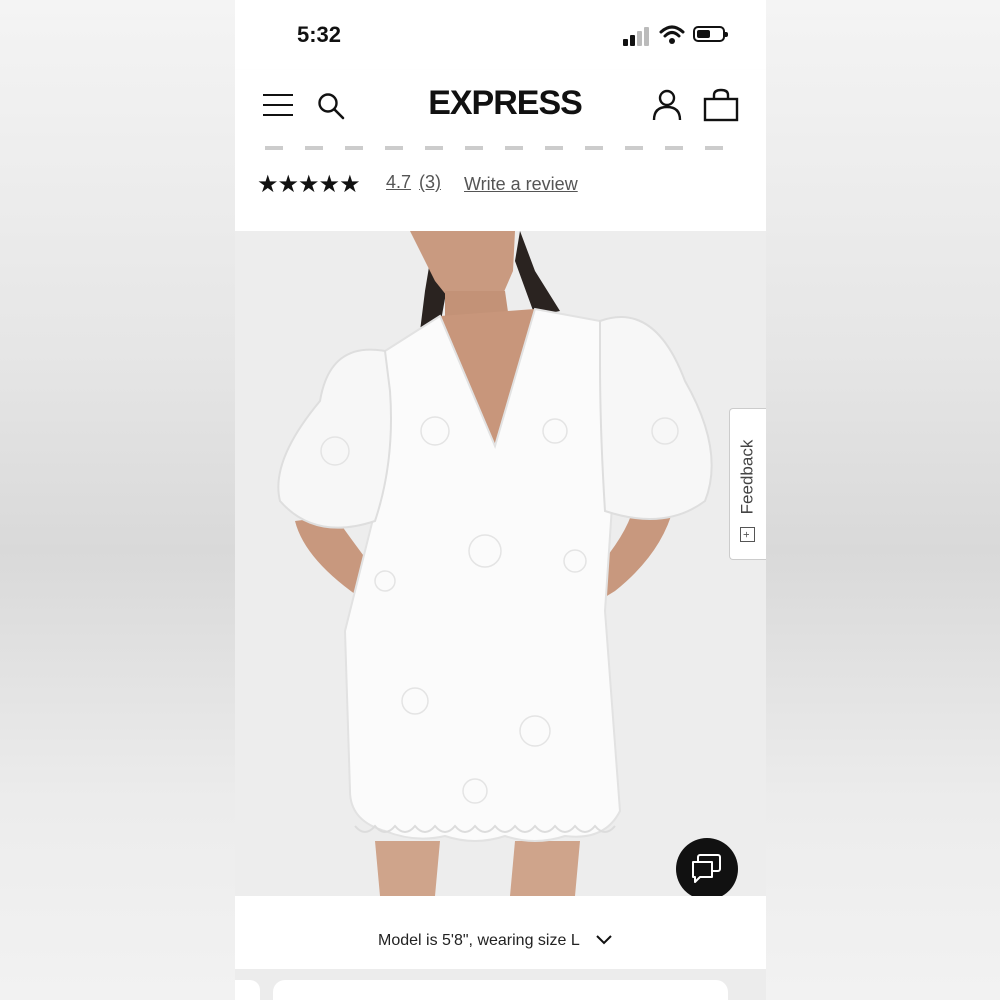  Describe the element at coordinates (331, 106) in the screenshot. I see `search-icon` at that location.